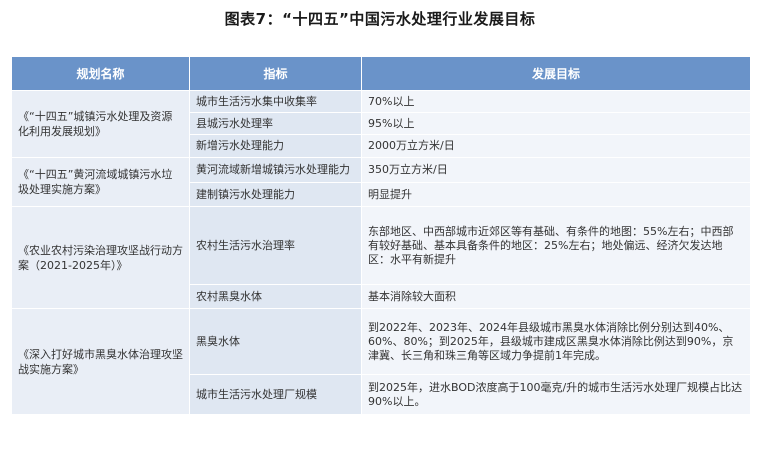 The image size is (760, 453). What do you see at coordinates (556, 123) in the screenshot?
I see `goal-cell: 95%以上` at bounding box center [556, 123].